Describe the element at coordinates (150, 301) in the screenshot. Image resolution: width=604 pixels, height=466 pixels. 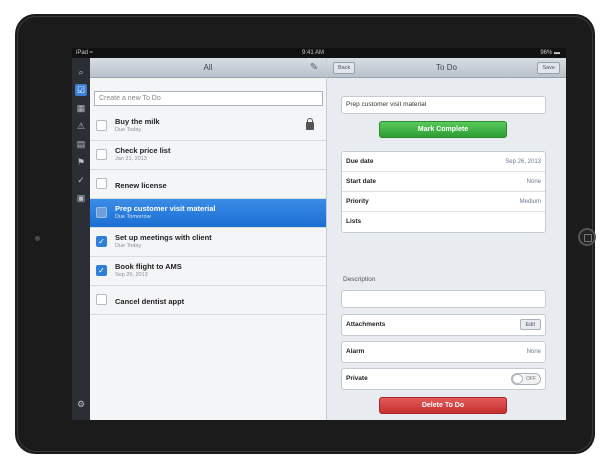
I see `todo-title: Cancel dentist appt` at that location.